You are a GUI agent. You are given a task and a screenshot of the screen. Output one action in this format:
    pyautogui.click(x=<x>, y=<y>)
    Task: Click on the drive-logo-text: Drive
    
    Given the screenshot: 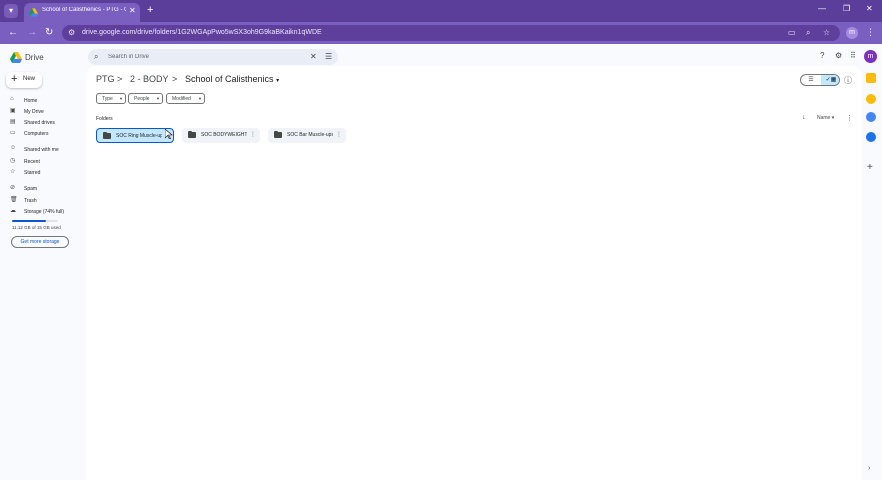 What is the action you would take?
    pyautogui.click(x=34, y=57)
    